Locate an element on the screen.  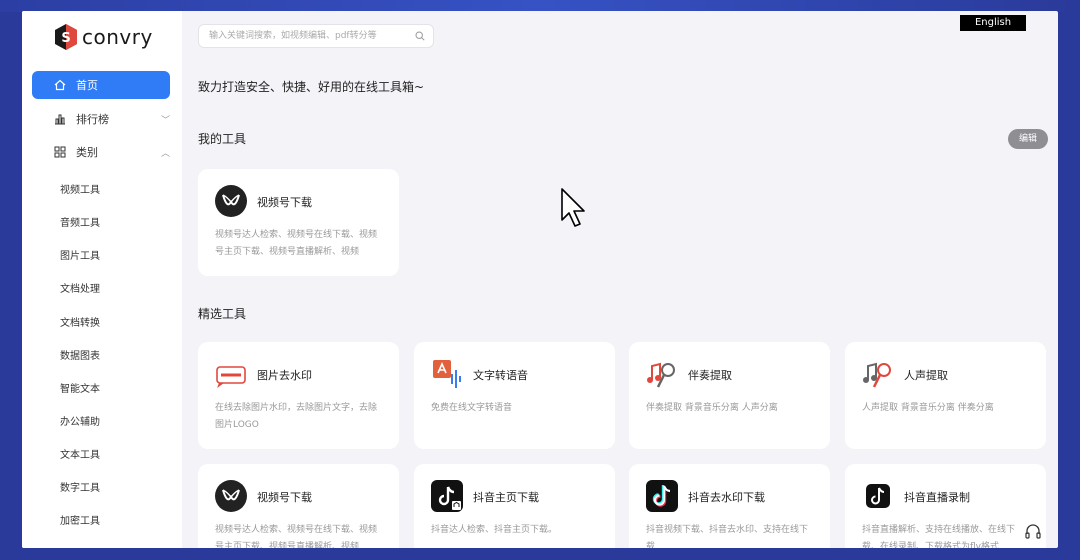
mouse-cursor-icon is located at coordinates (573, 207).